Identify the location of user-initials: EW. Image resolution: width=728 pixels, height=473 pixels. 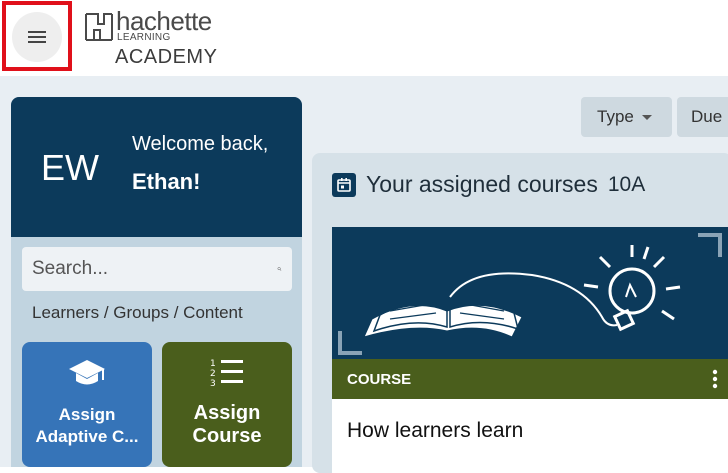
(70, 167).